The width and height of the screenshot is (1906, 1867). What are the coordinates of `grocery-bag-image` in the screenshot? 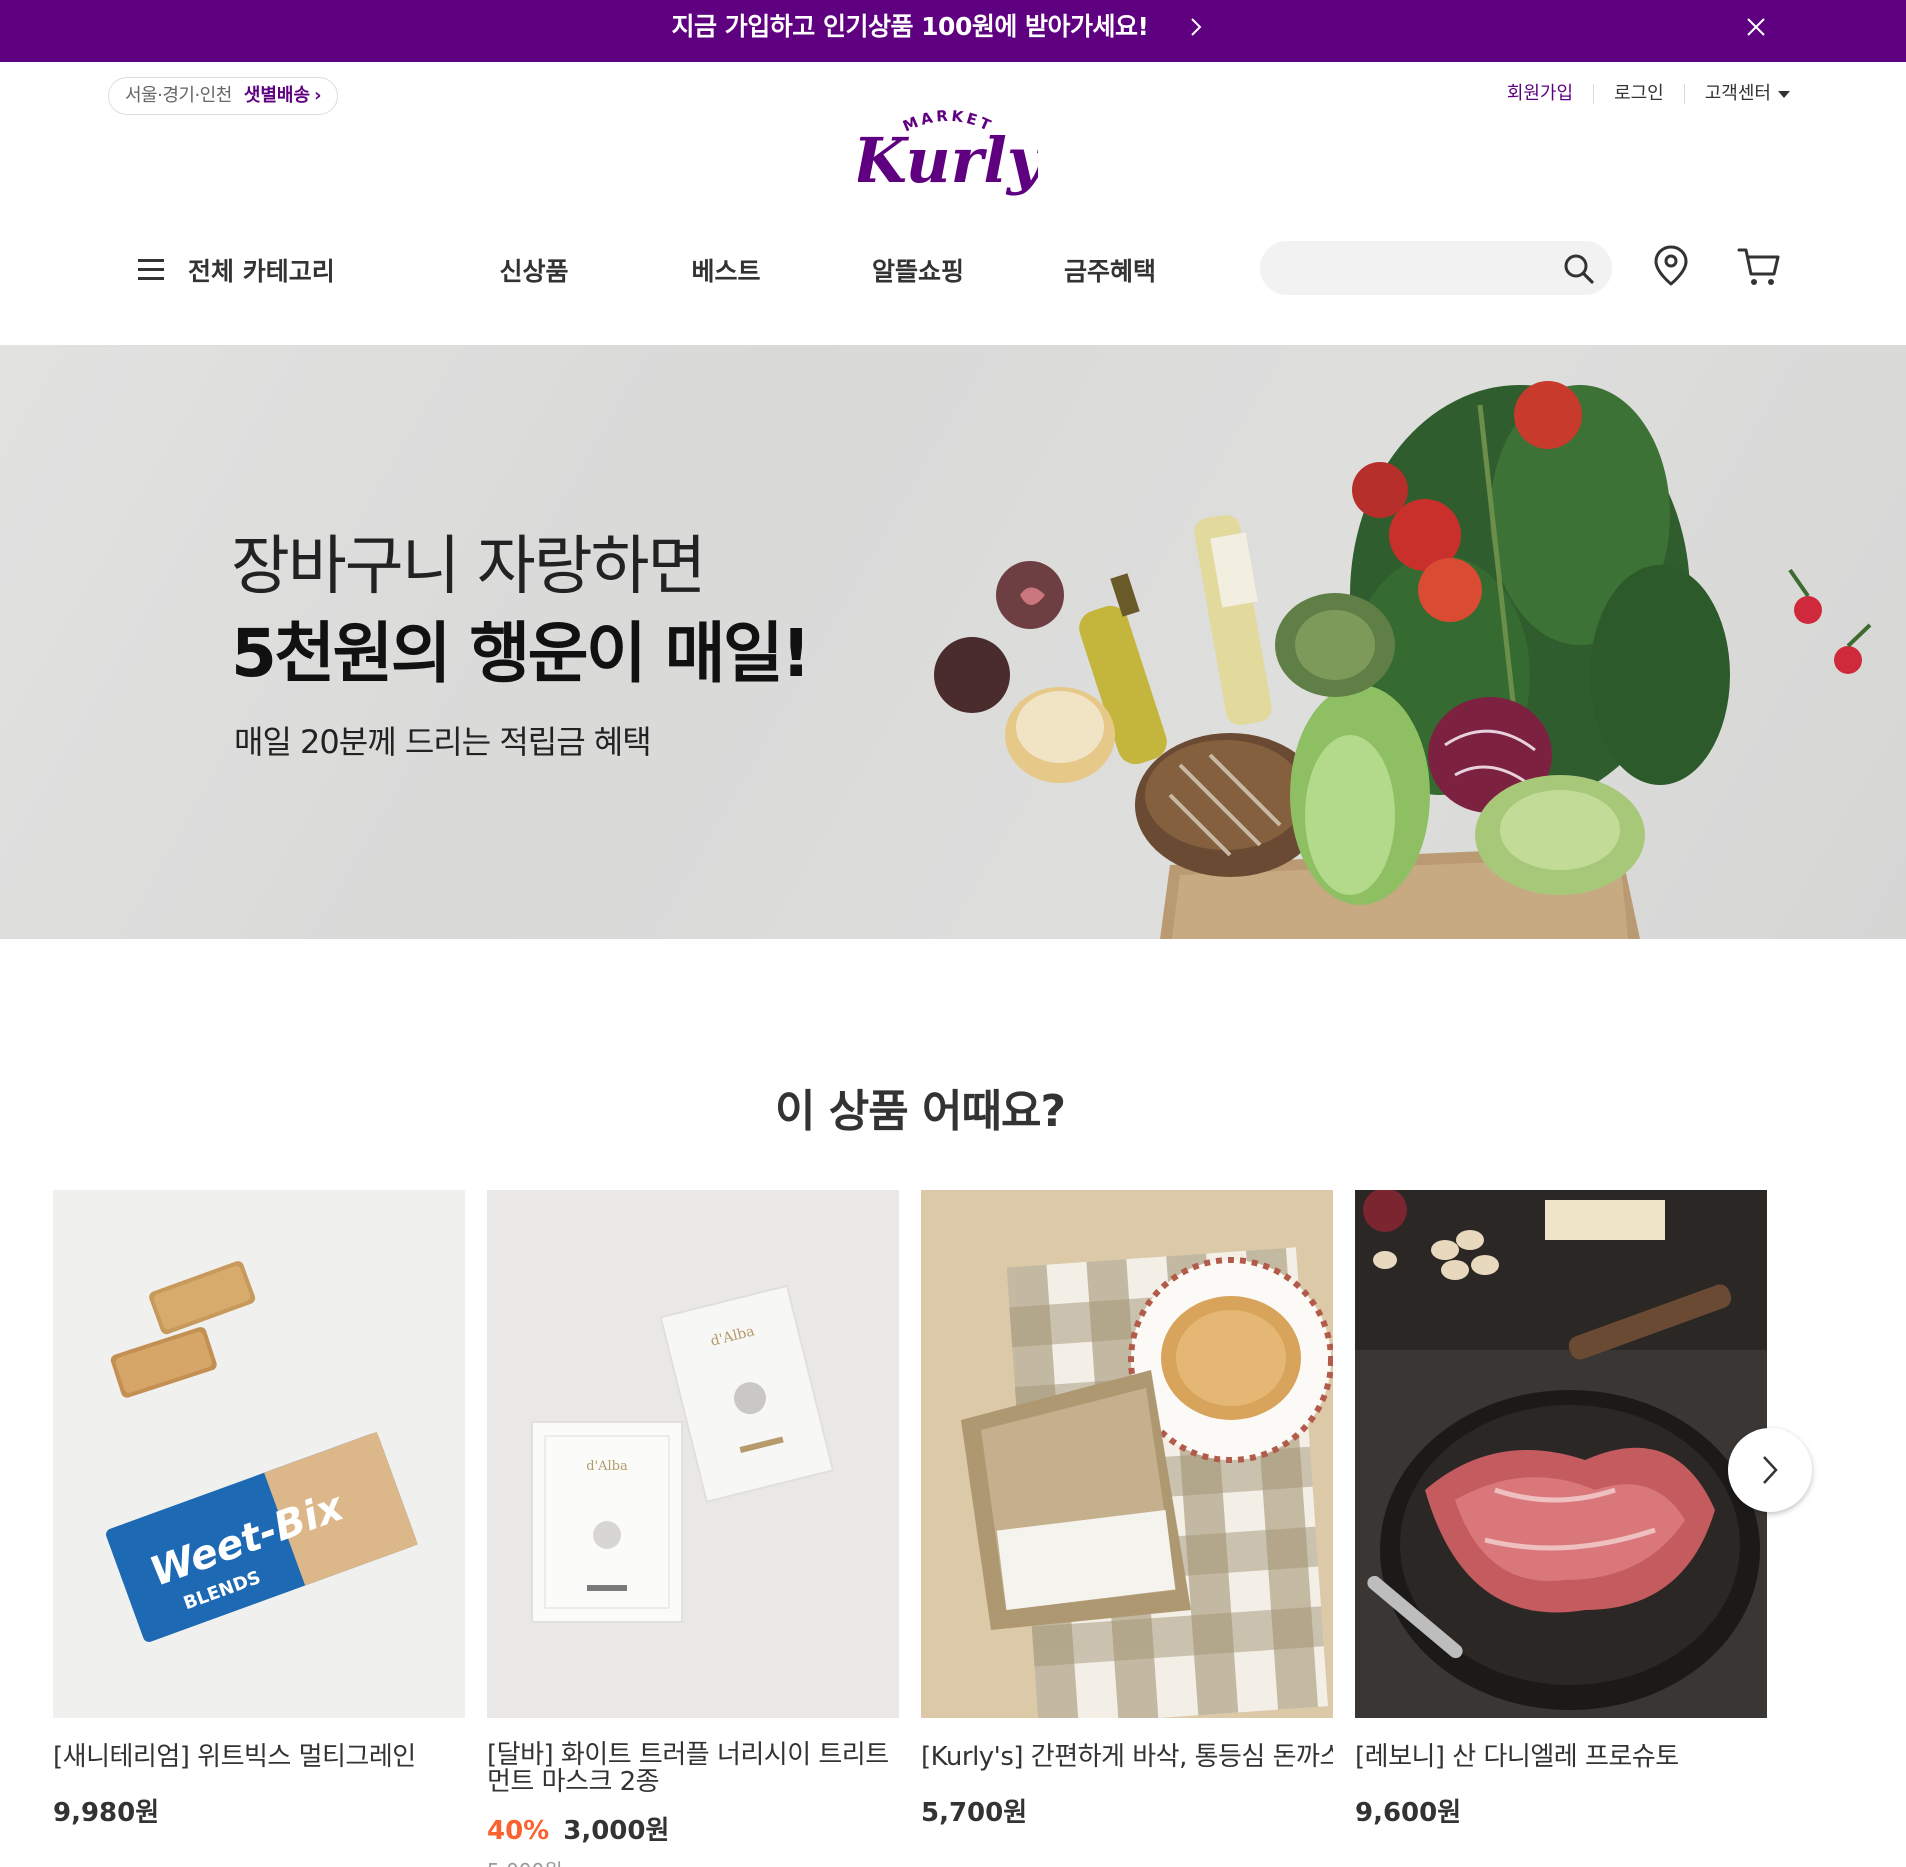 It's located at (1403, 660).